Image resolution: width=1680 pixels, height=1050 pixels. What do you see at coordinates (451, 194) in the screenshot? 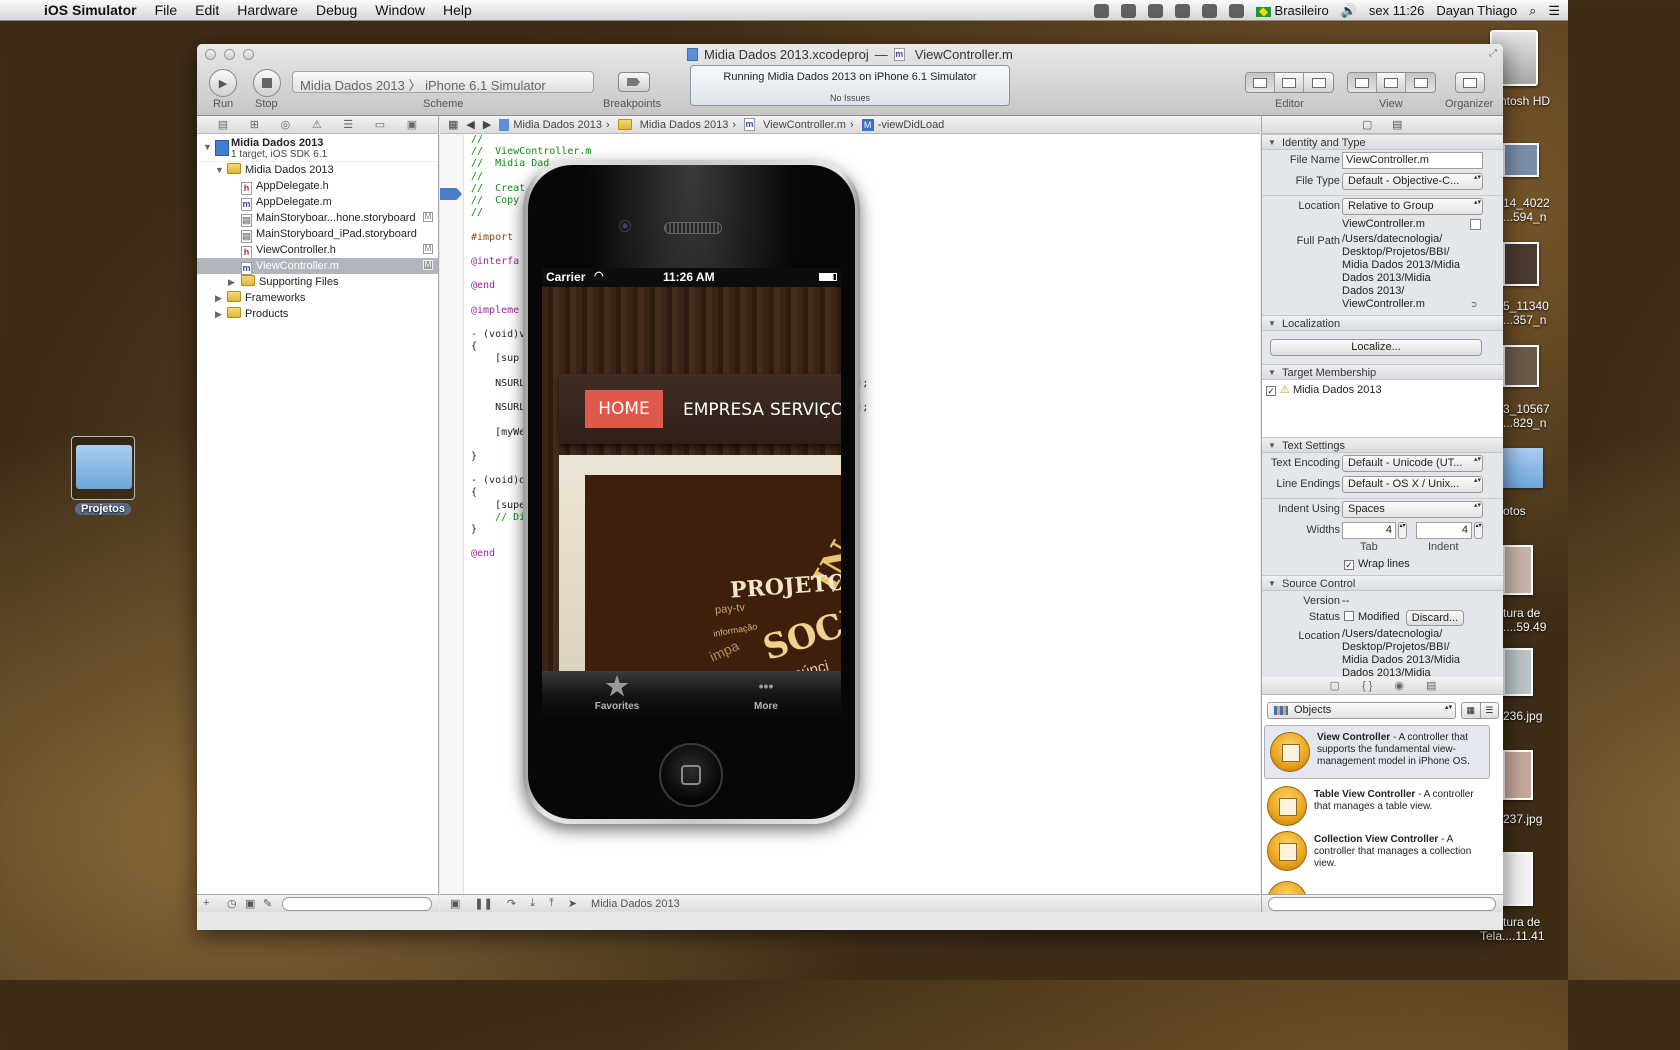
I see `breakpoint-marker-icon` at bounding box center [451, 194].